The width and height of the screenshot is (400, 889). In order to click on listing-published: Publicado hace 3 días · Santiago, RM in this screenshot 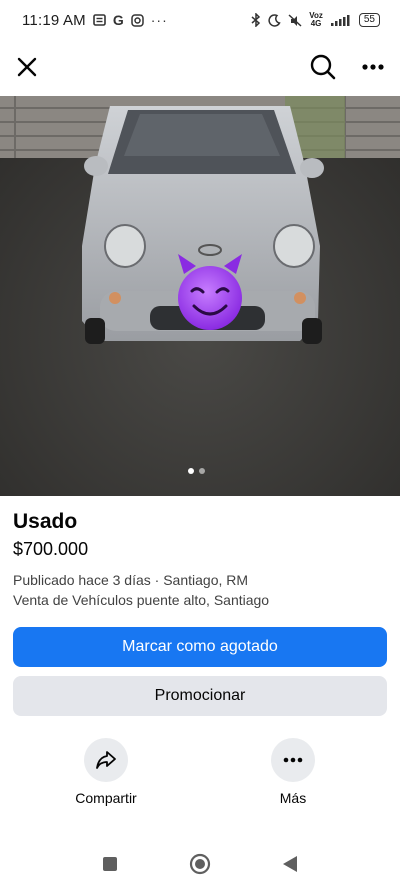, I will do `click(131, 580)`.